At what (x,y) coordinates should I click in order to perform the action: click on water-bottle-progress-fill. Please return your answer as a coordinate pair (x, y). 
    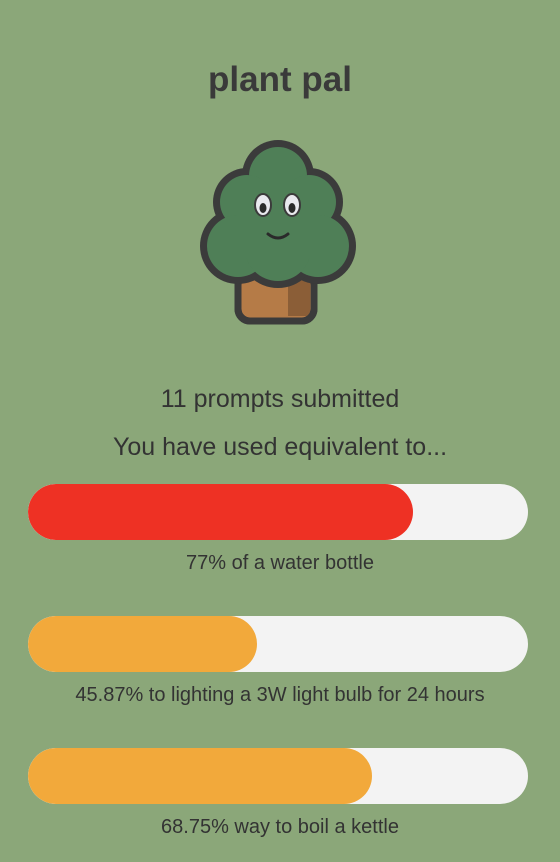
    Looking at the image, I should click on (220, 512).